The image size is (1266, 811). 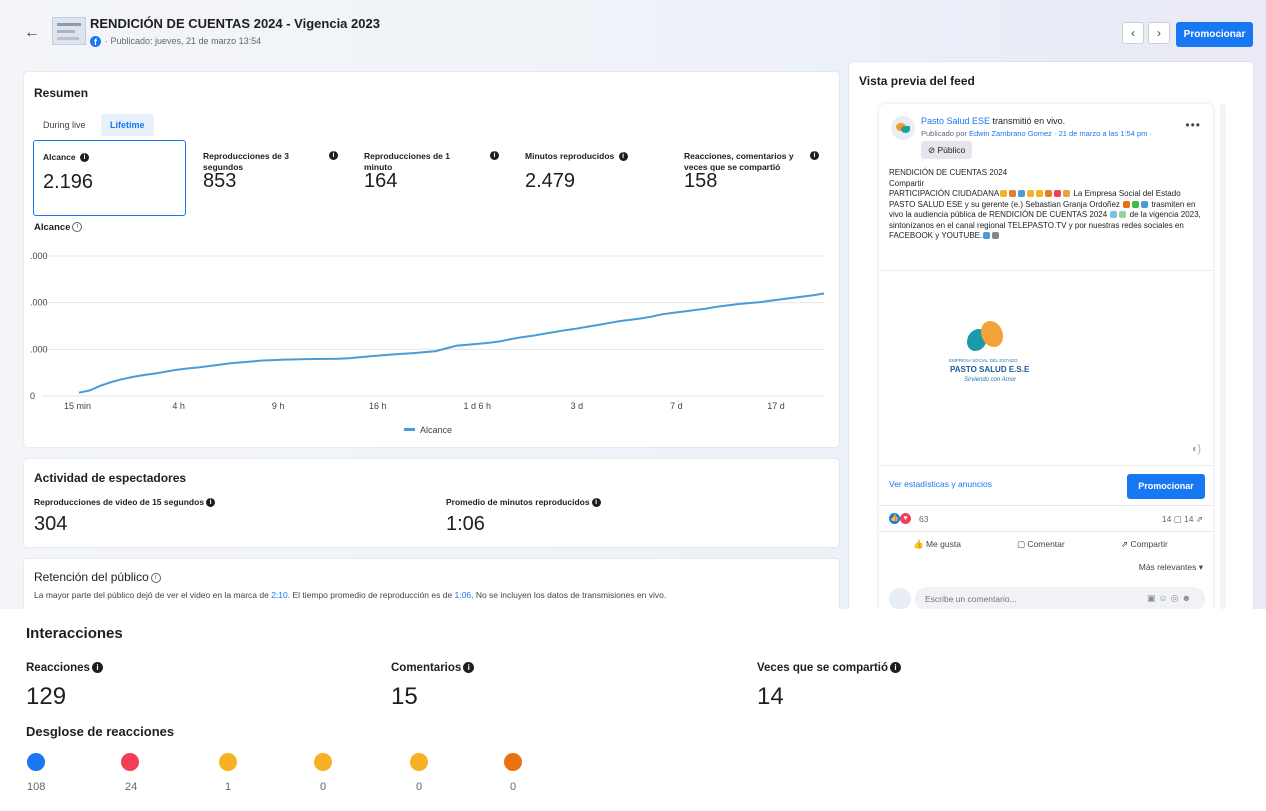 What do you see at coordinates (451, 343) in the screenshot?
I see `series-line` at bounding box center [451, 343].